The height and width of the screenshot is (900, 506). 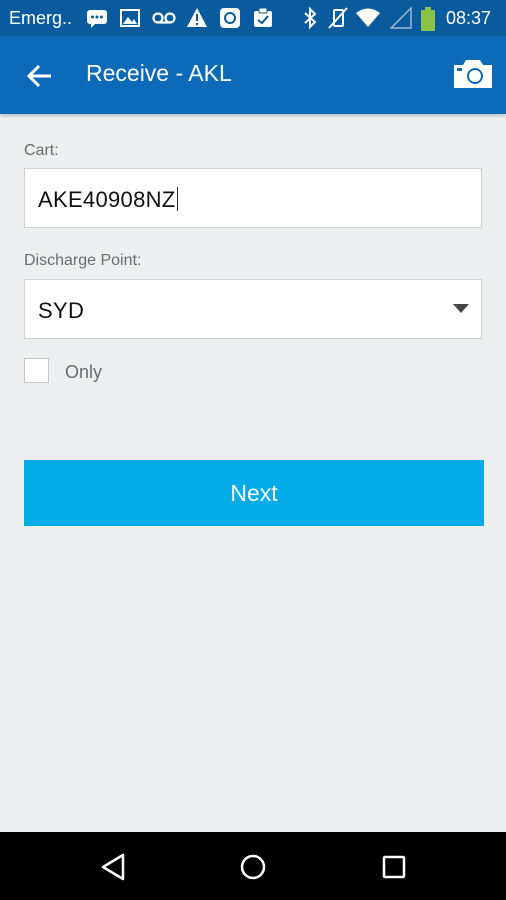 I want to click on clipboard-icon, so click(x=263, y=17).